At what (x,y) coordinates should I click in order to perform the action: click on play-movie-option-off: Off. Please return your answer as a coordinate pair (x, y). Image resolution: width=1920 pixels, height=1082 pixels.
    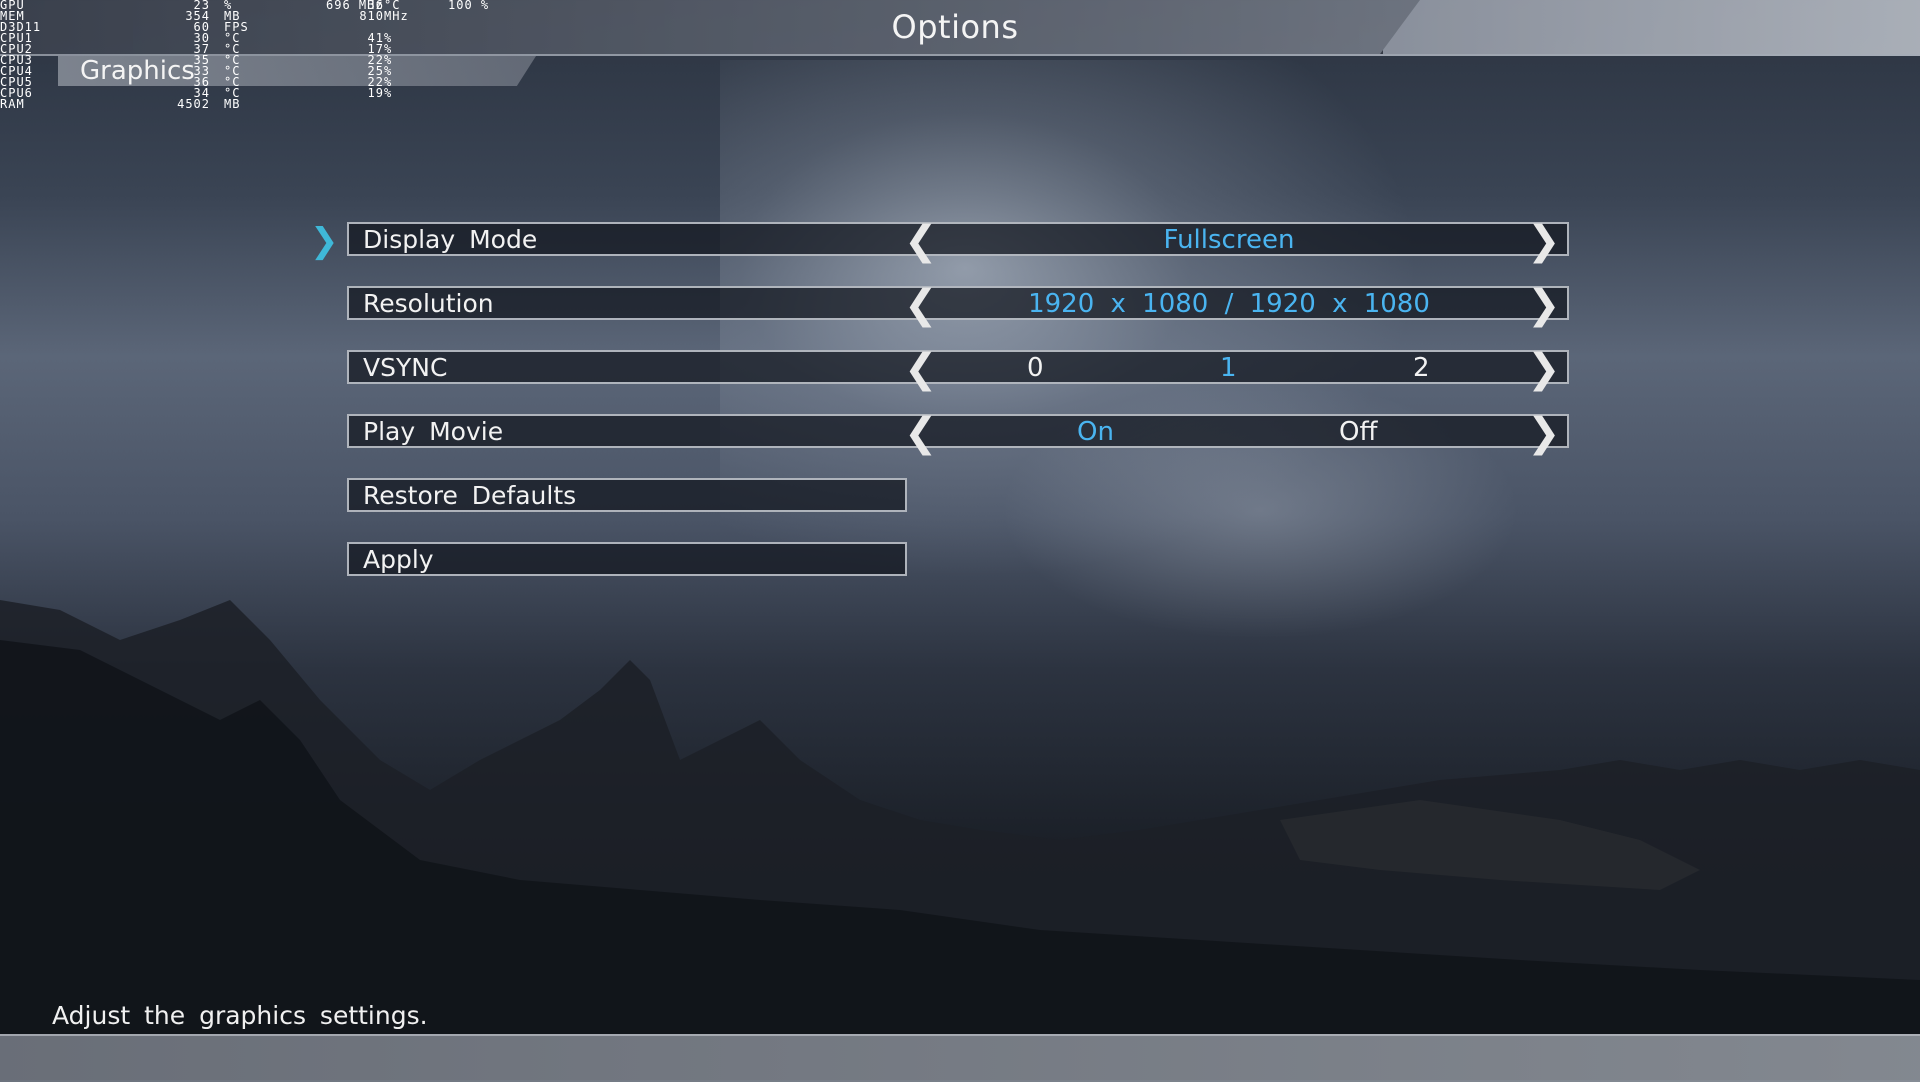
    Looking at the image, I should click on (1358, 432).